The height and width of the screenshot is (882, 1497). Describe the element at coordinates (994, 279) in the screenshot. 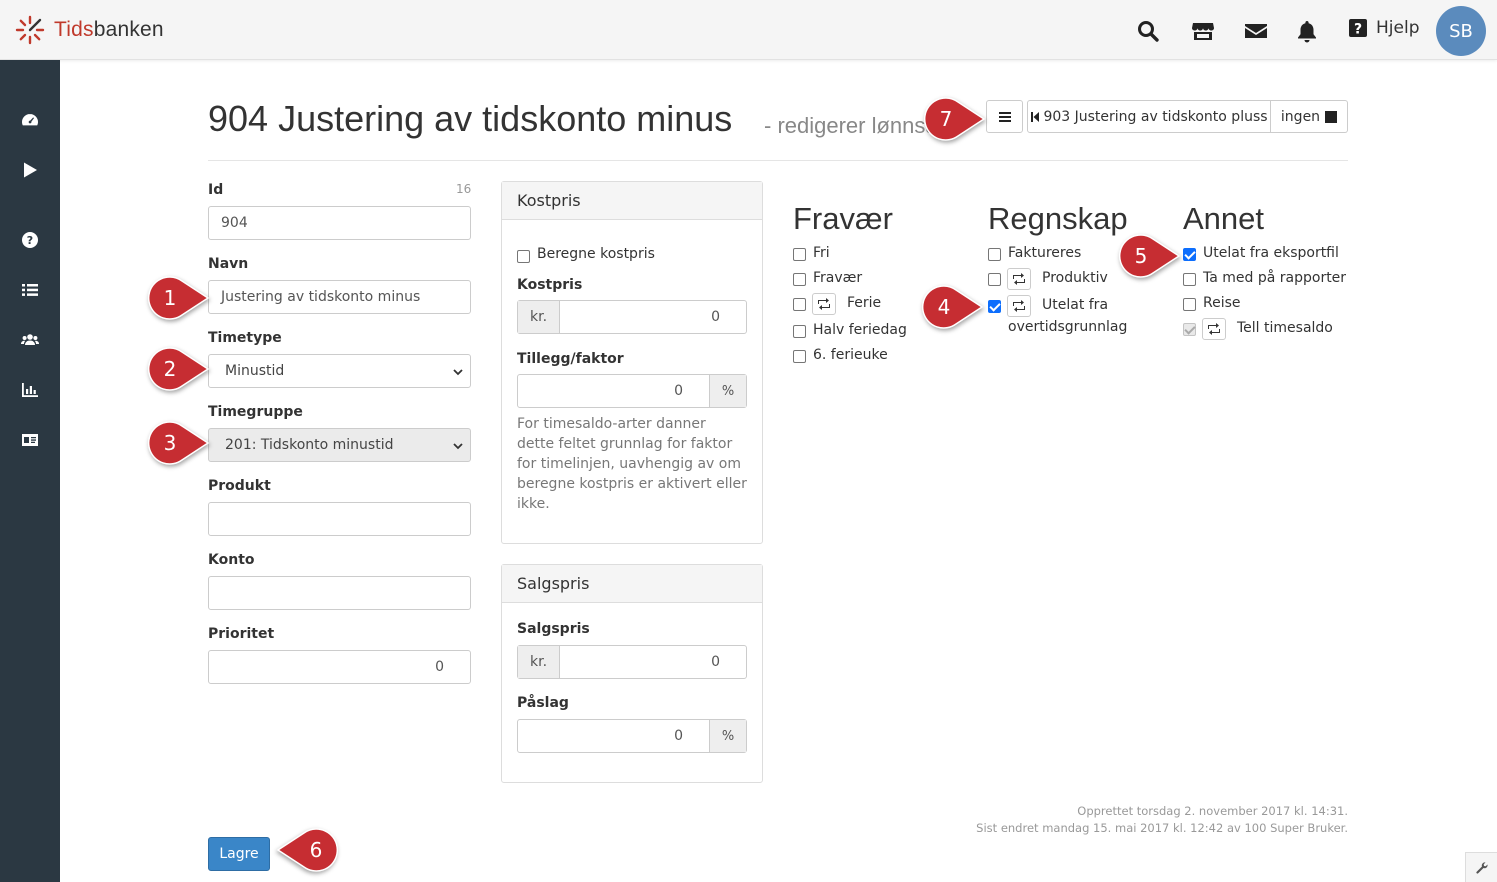

I see `produktiv-checkbox` at that location.